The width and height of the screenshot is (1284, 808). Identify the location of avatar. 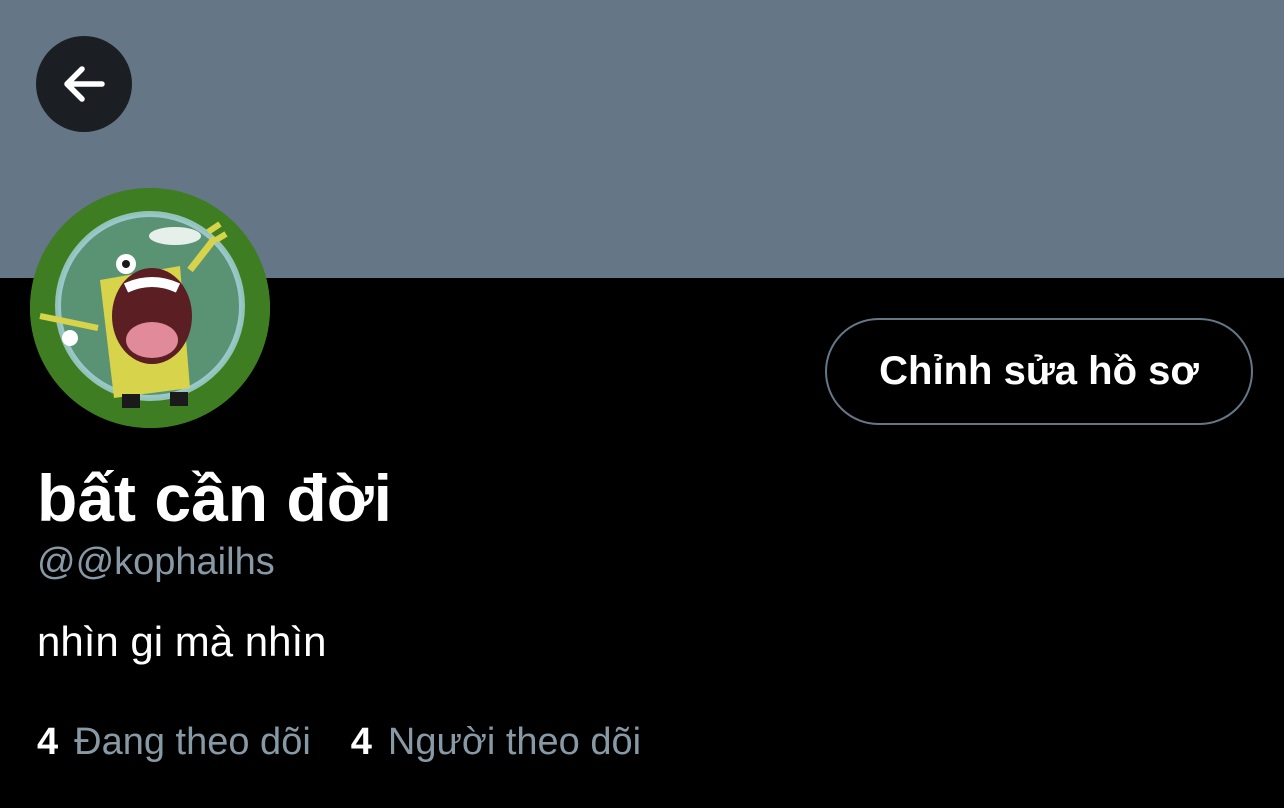
(150, 308).